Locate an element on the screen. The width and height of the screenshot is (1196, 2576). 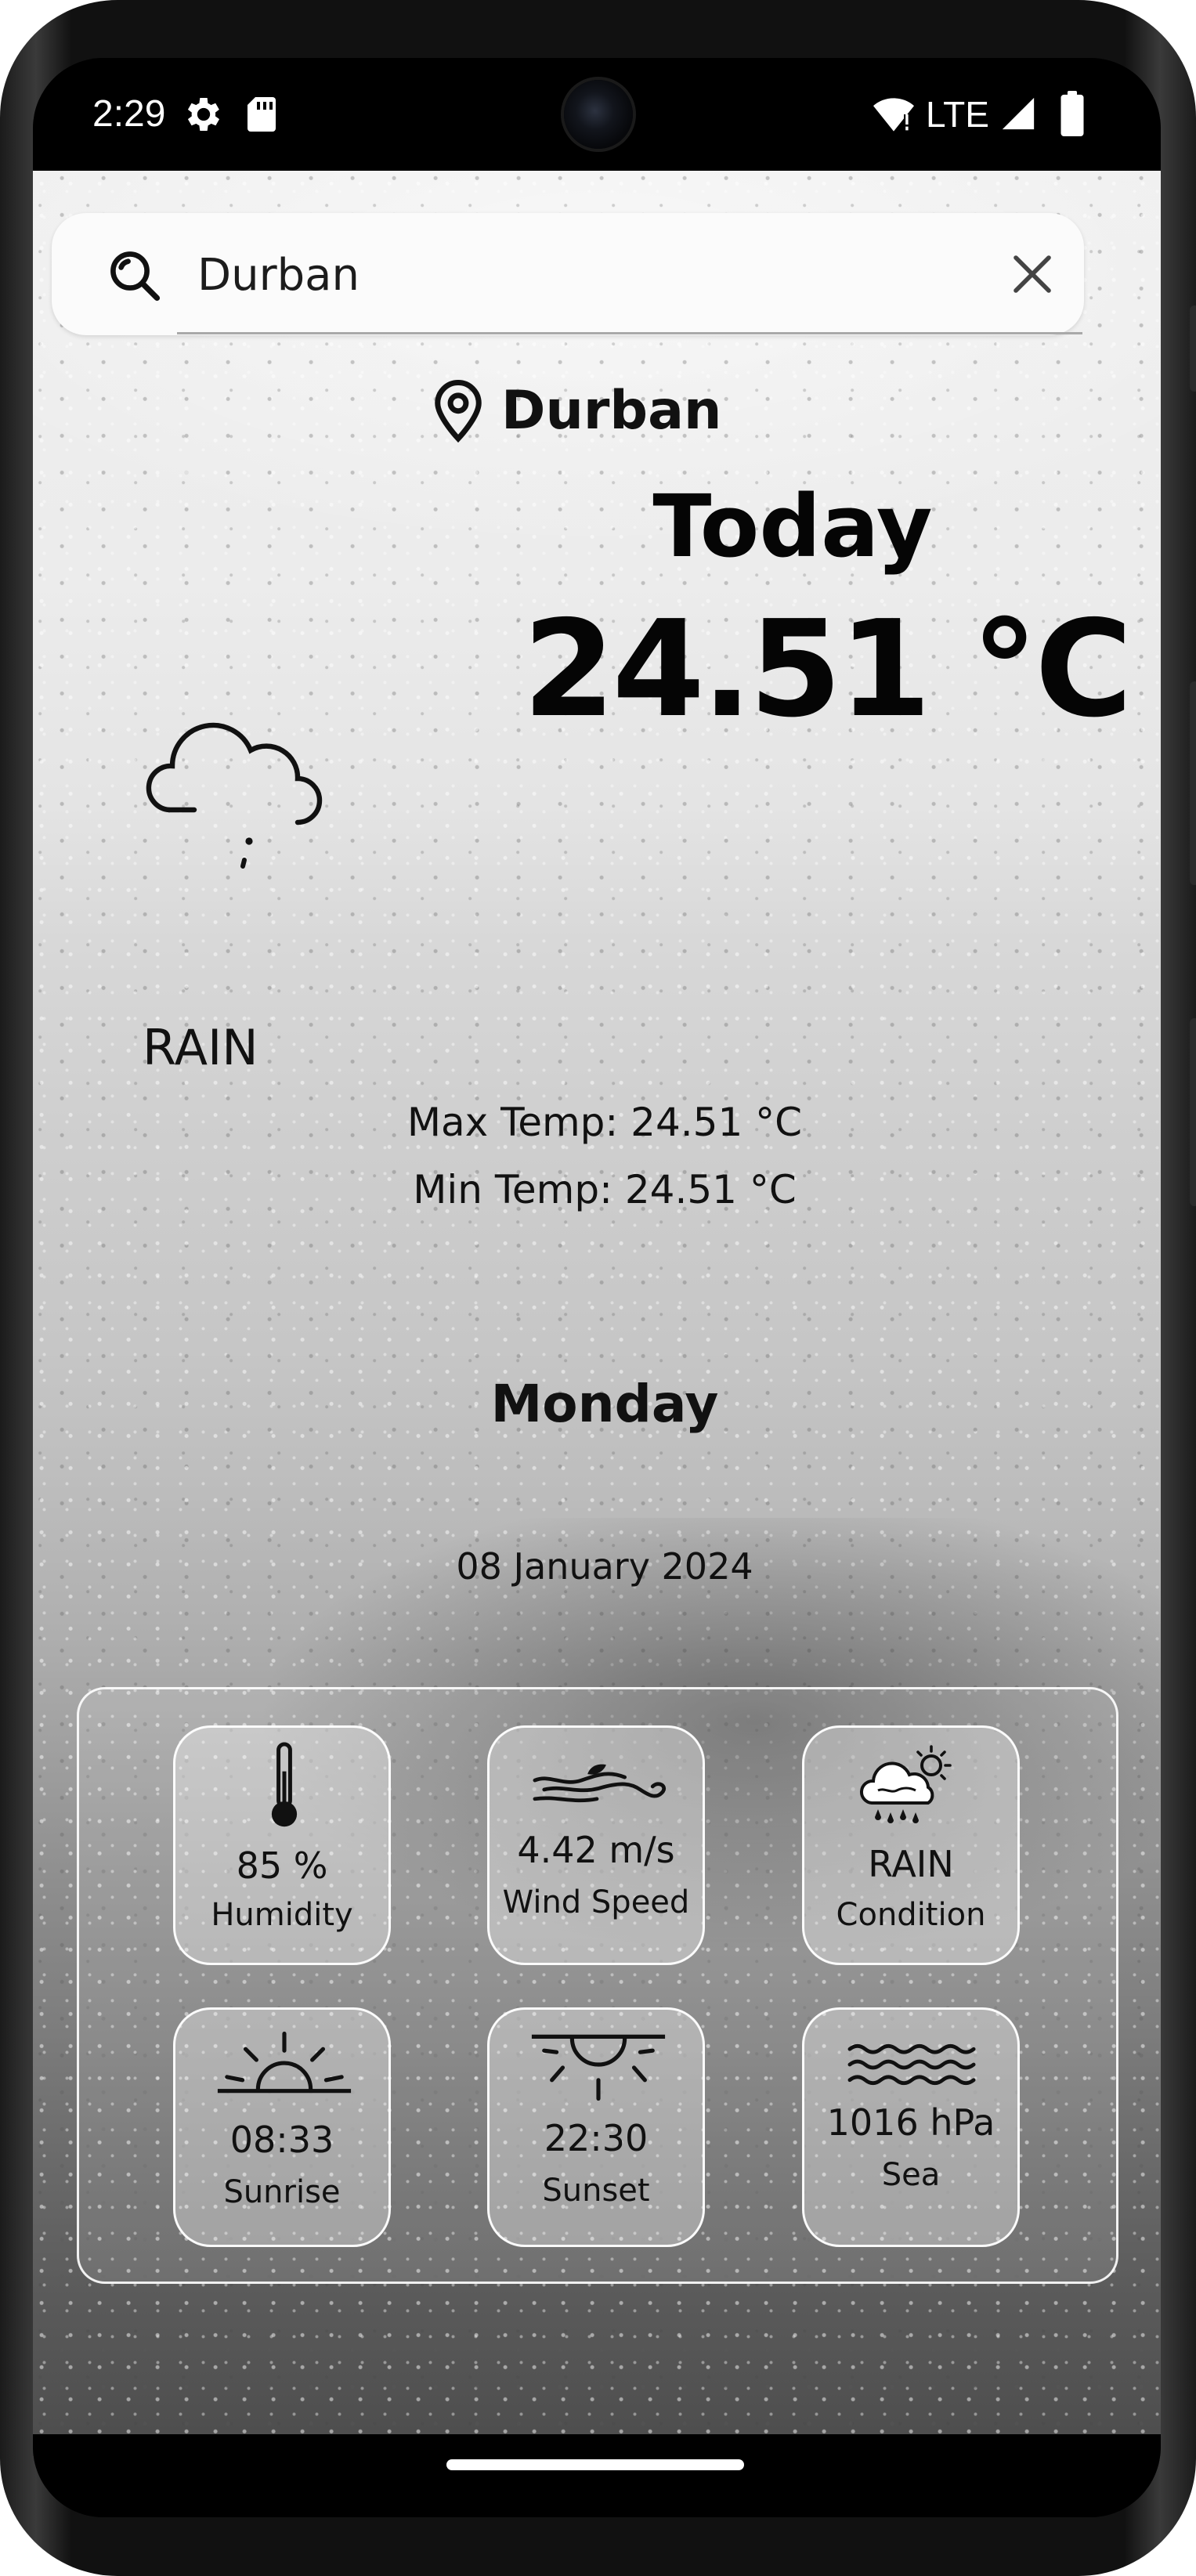
close-icon is located at coordinates (1032, 274).